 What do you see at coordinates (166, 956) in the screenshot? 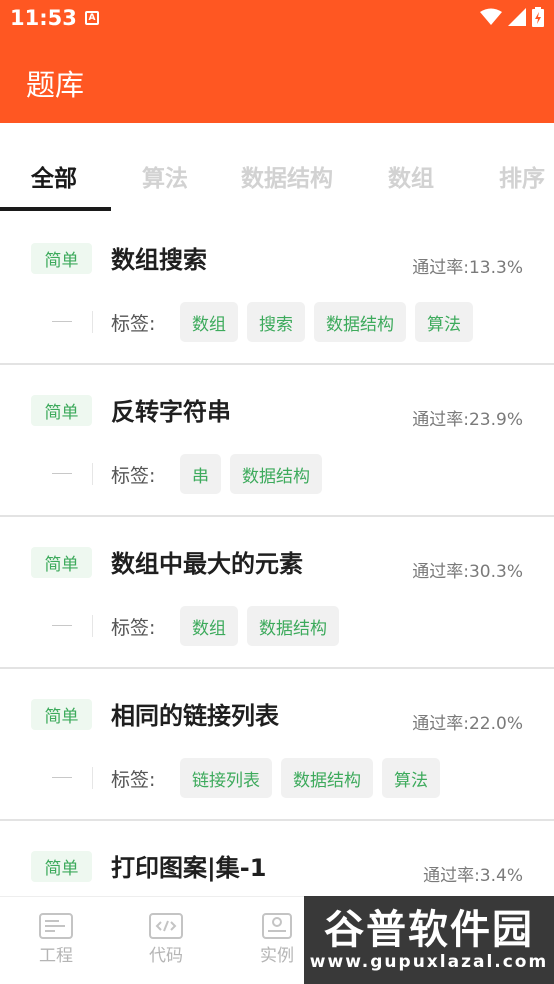
I see `nav-label: 代码` at bounding box center [166, 956].